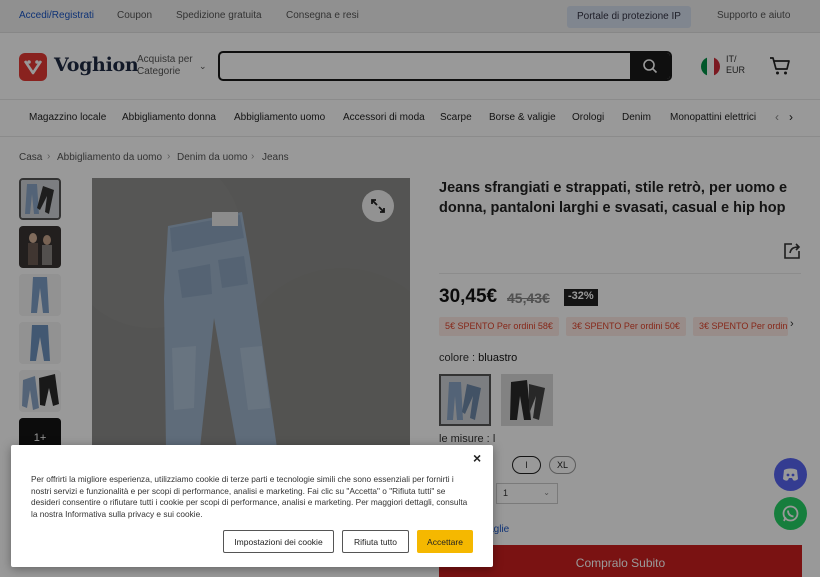 This screenshot has width=820, height=577. What do you see at coordinates (33, 67) in the screenshot?
I see `logo-icon` at bounding box center [33, 67].